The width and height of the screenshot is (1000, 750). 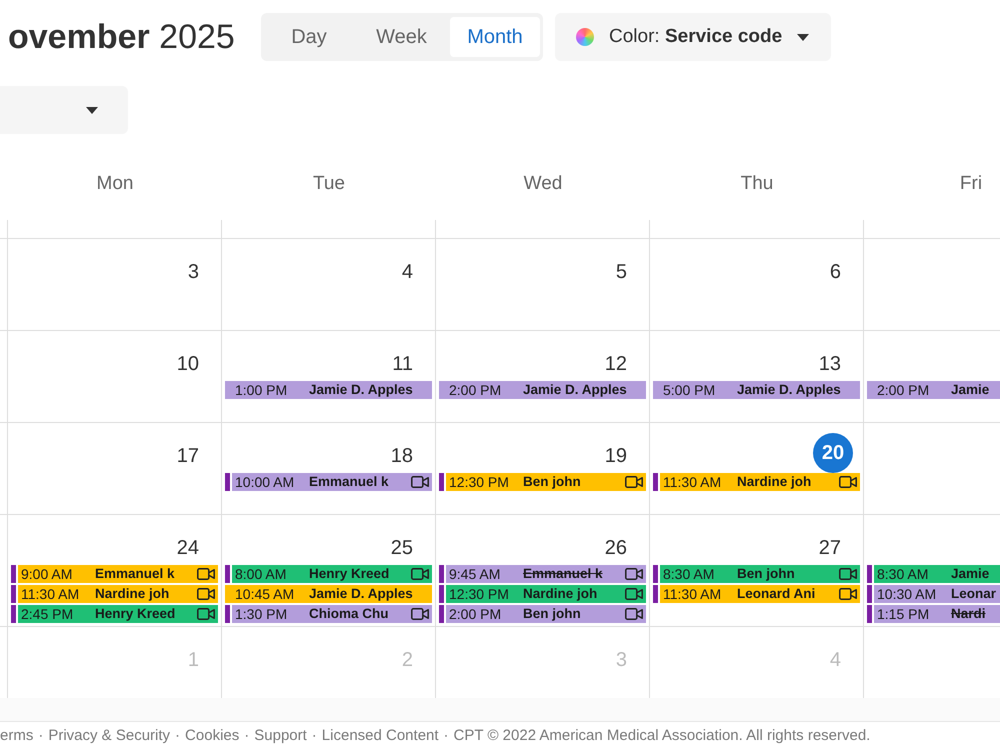 What do you see at coordinates (621, 272) in the screenshot?
I see `date-number: 5` at bounding box center [621, 272].